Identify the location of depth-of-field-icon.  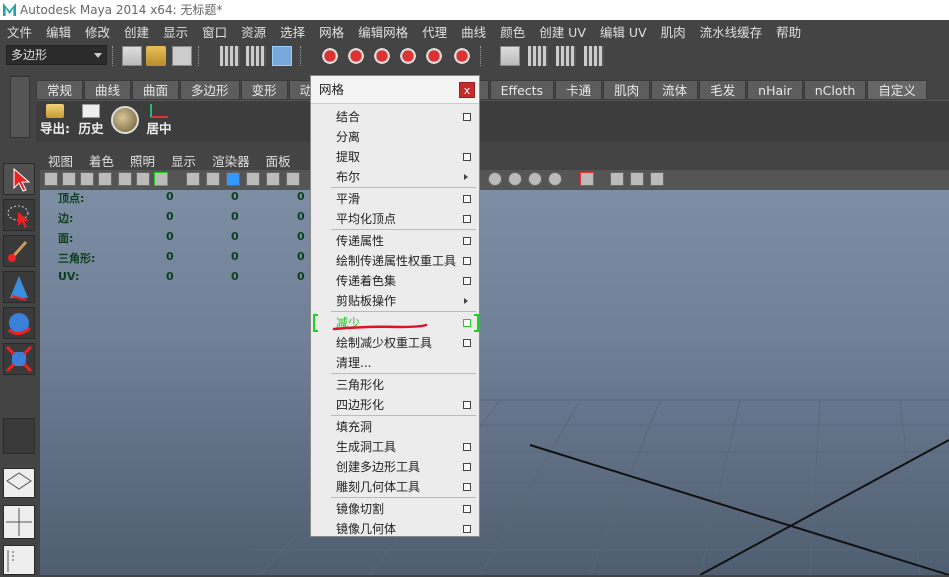
(555, 179).